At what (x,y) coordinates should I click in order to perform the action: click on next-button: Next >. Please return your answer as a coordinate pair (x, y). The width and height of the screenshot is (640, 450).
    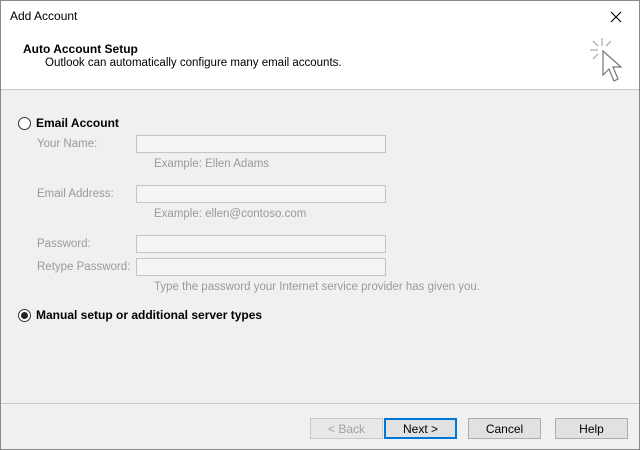
    Looking at the image, I should click on (420, 428).